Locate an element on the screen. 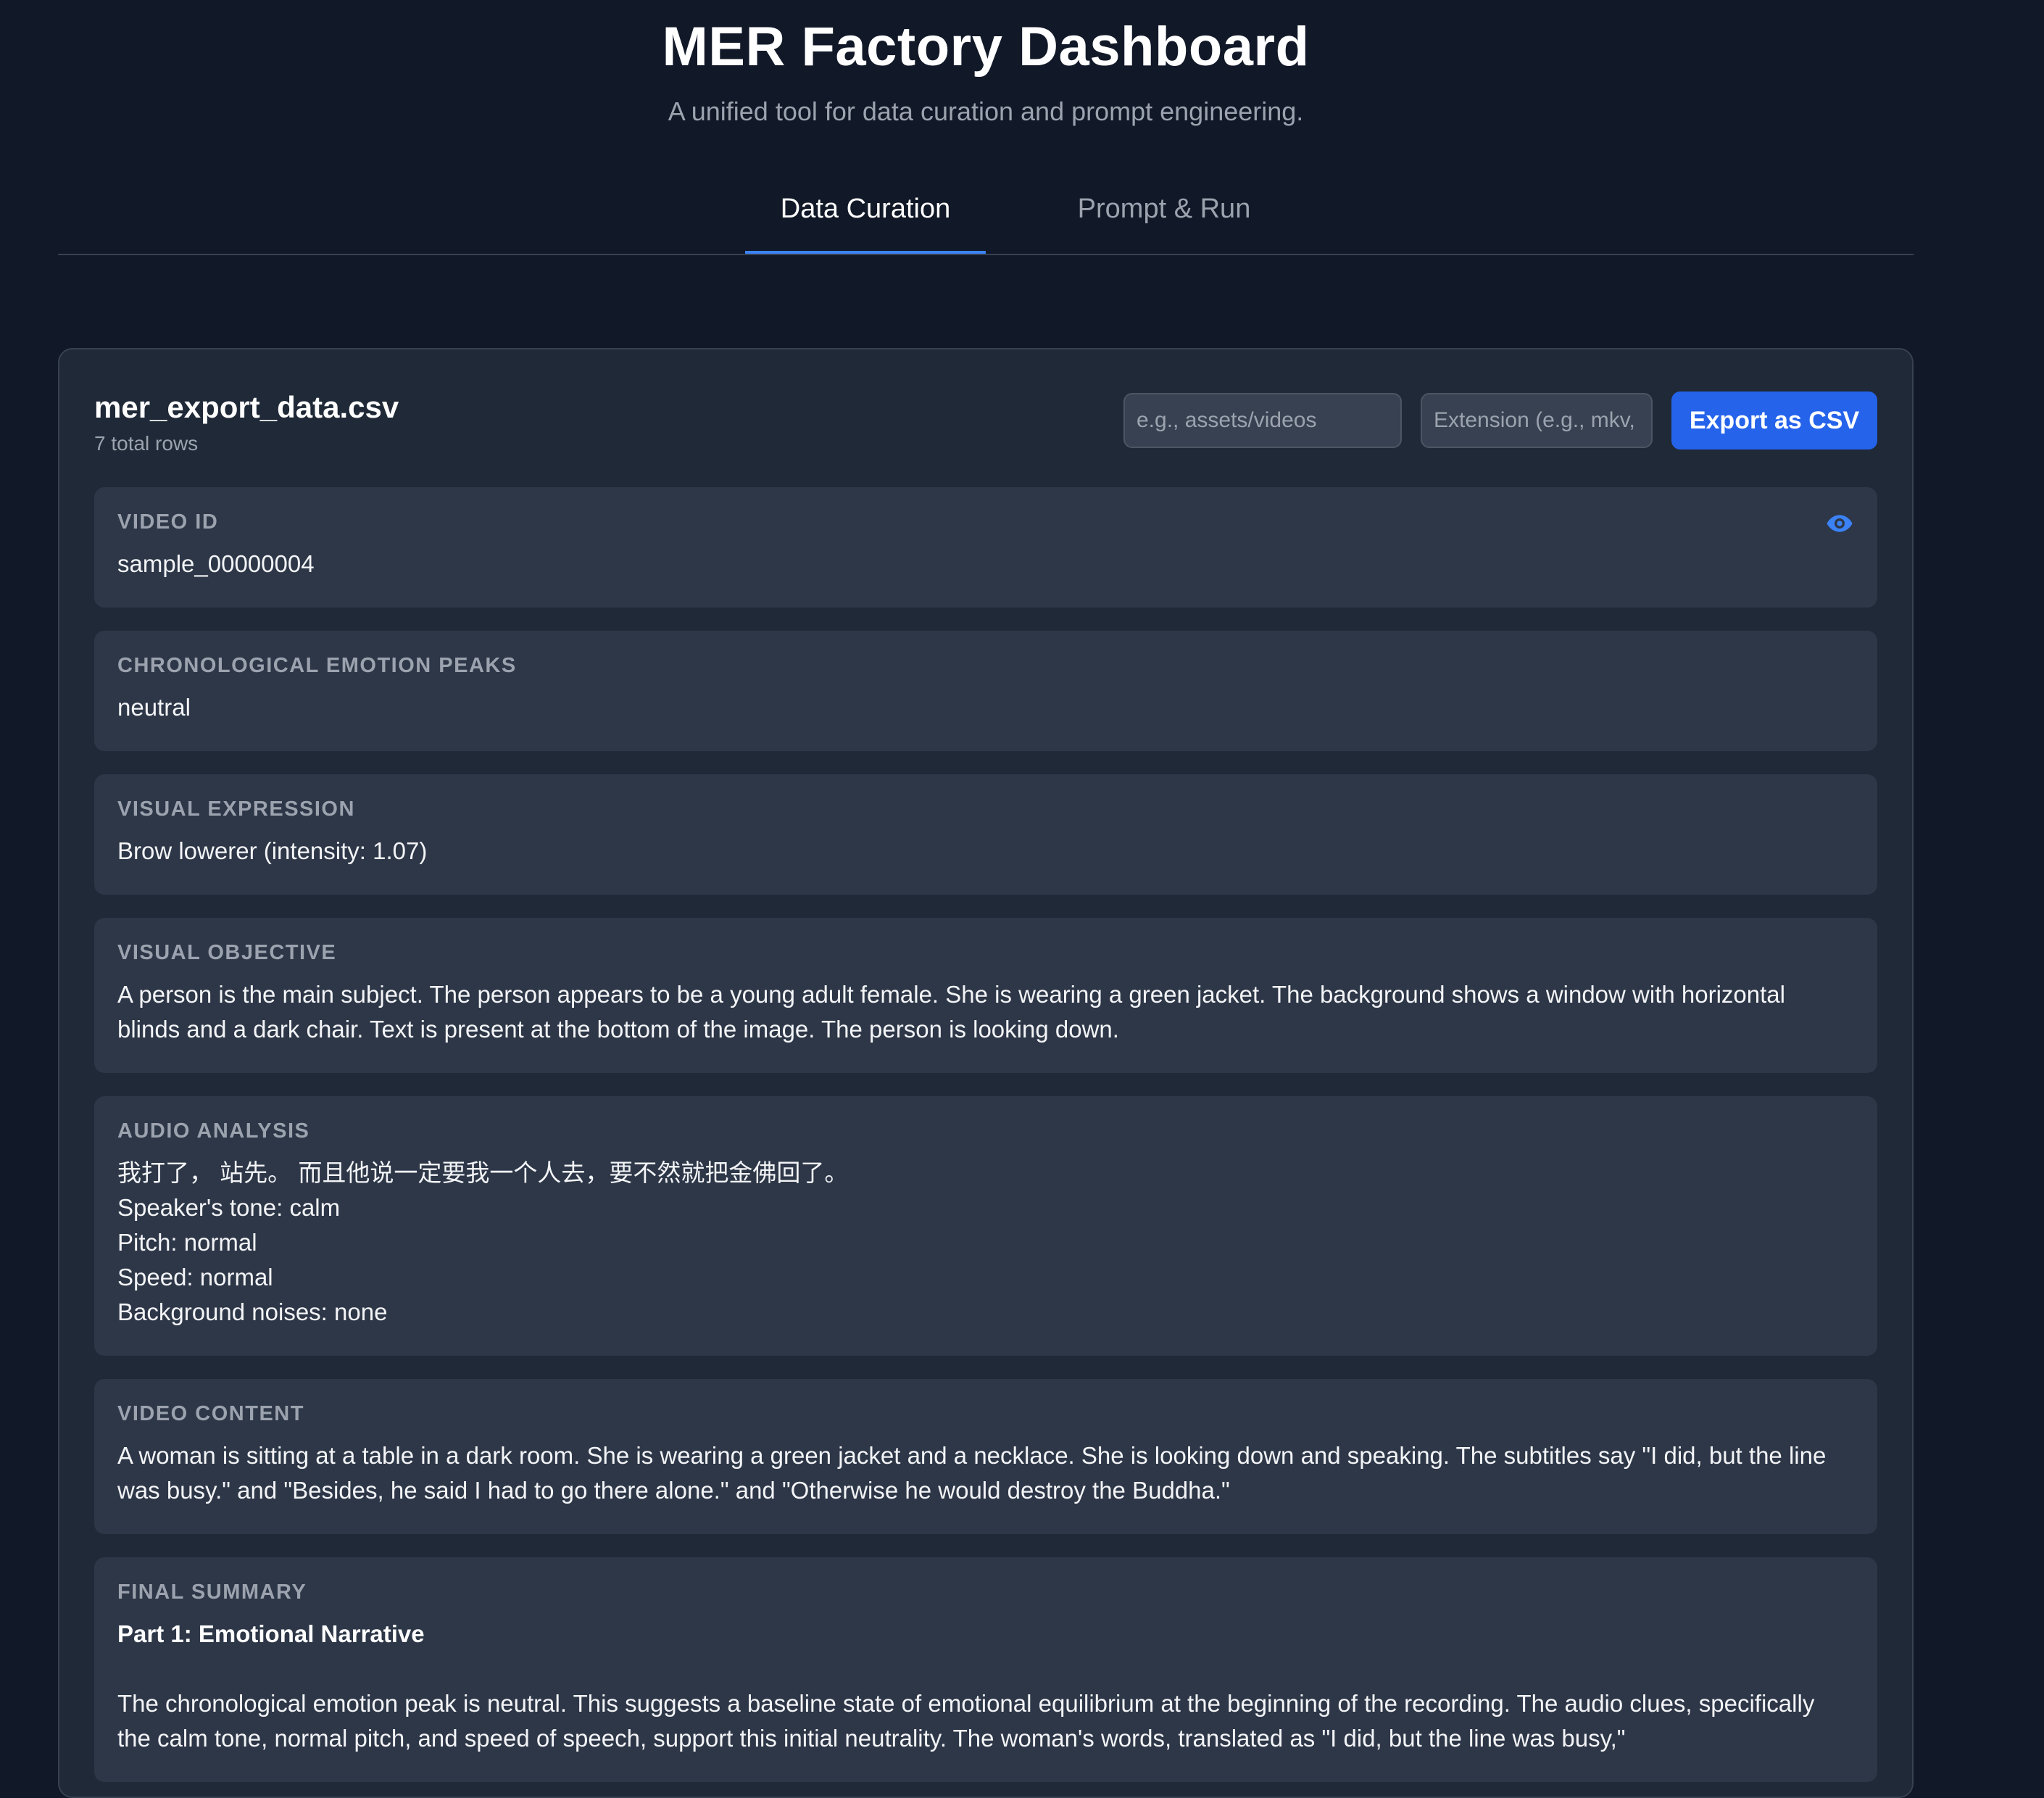 The image size is (2044, 1798). audio-transcript: 我打了， 站先。 而且他说一定要我一个人去，要不然就把金佛回了。 is located at coordinates (483, 1172).